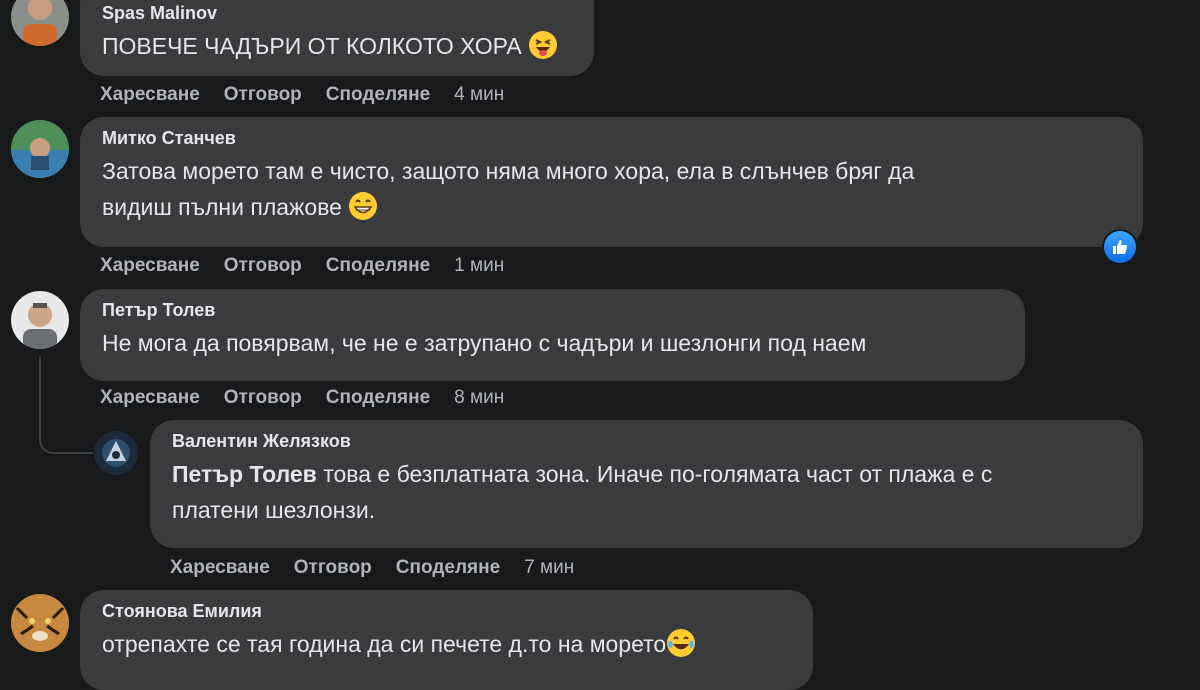  I want to click on comment-time: 7 мин, so click(549, 568).